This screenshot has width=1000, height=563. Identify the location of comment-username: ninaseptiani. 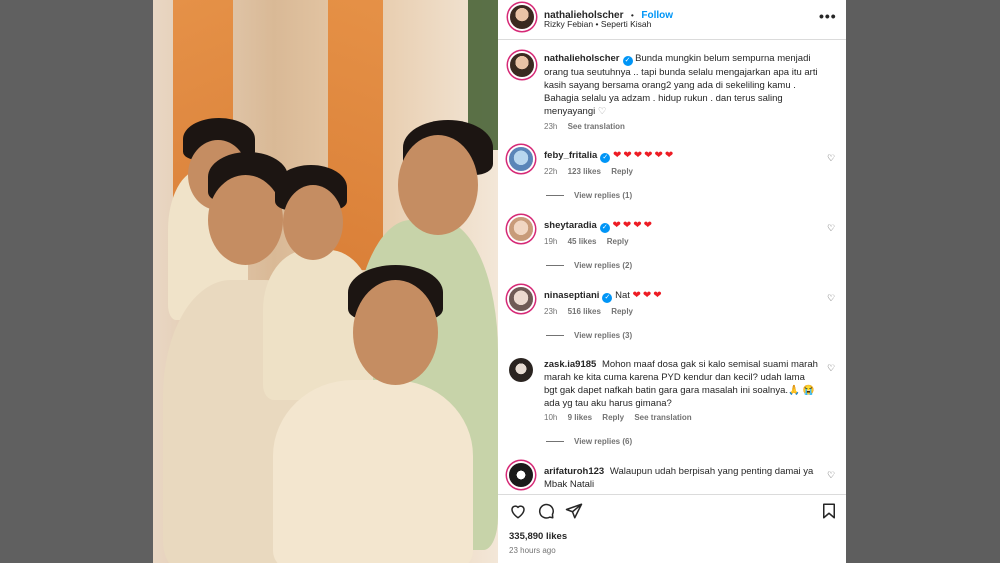
(571, 295).